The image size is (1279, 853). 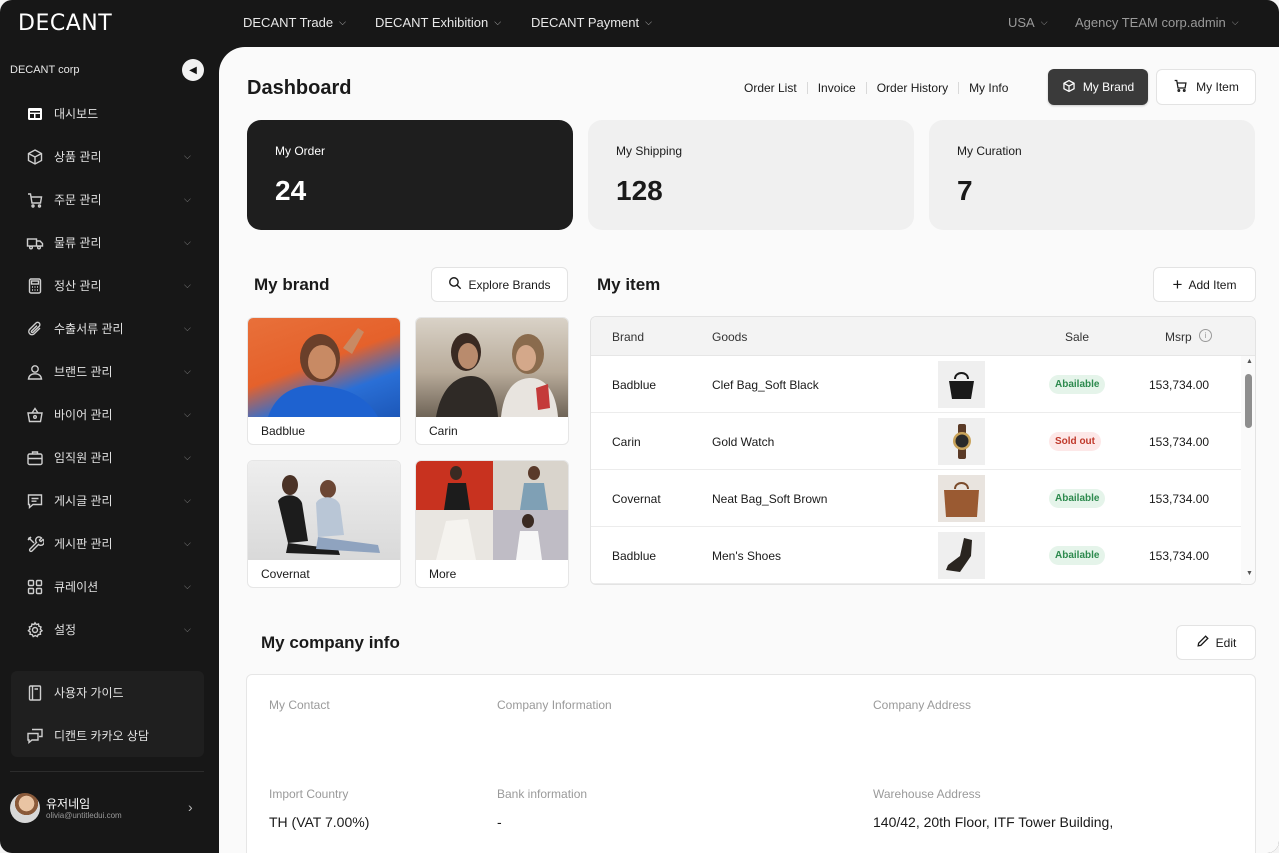 I want to click on brand-card-covernat: Covernat, so click(x=324, y=524).